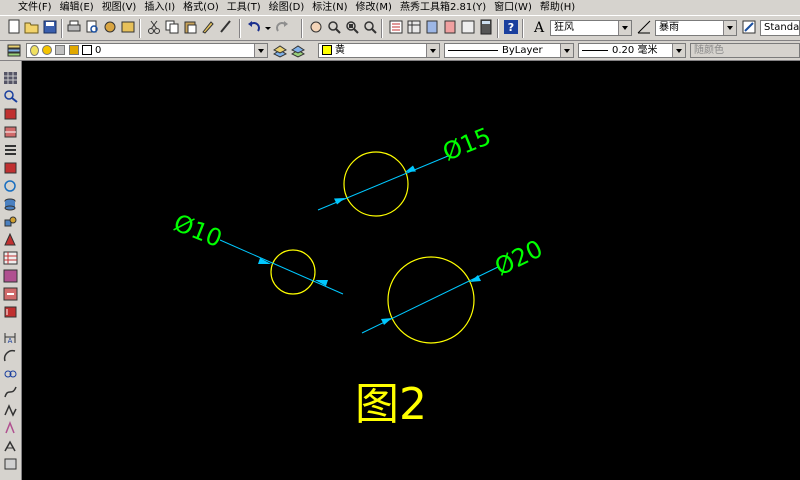  I want to click on make-object-layer-current-icon, so click(280, 50).